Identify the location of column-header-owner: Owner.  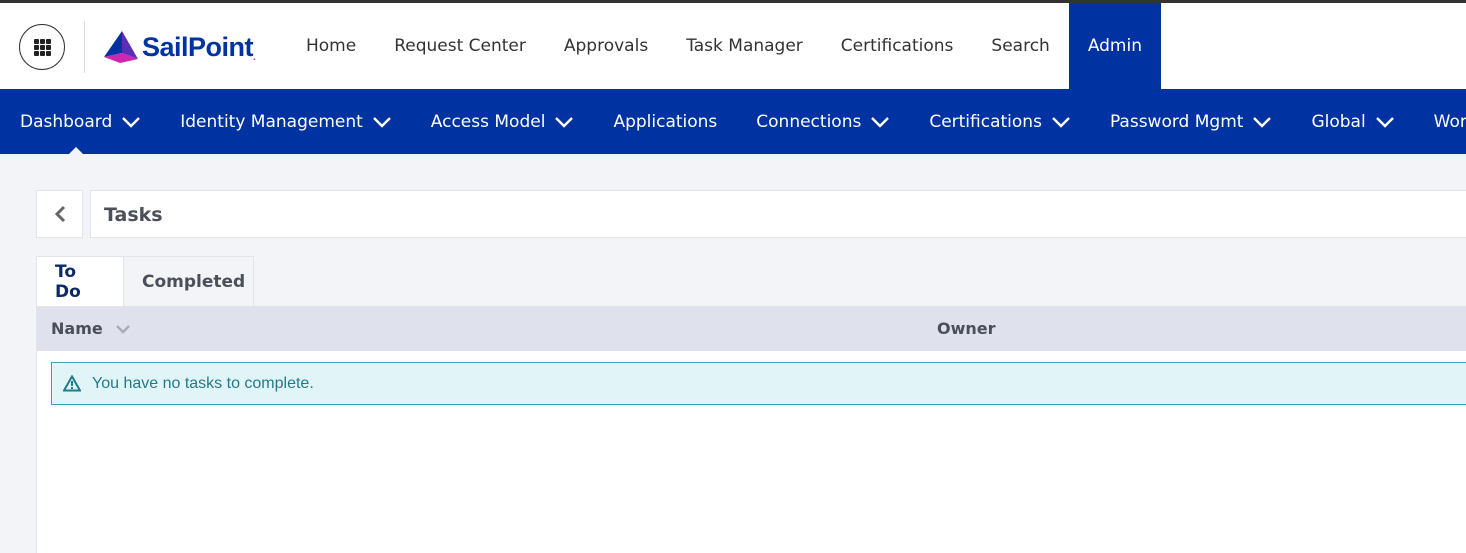
(966, 328).